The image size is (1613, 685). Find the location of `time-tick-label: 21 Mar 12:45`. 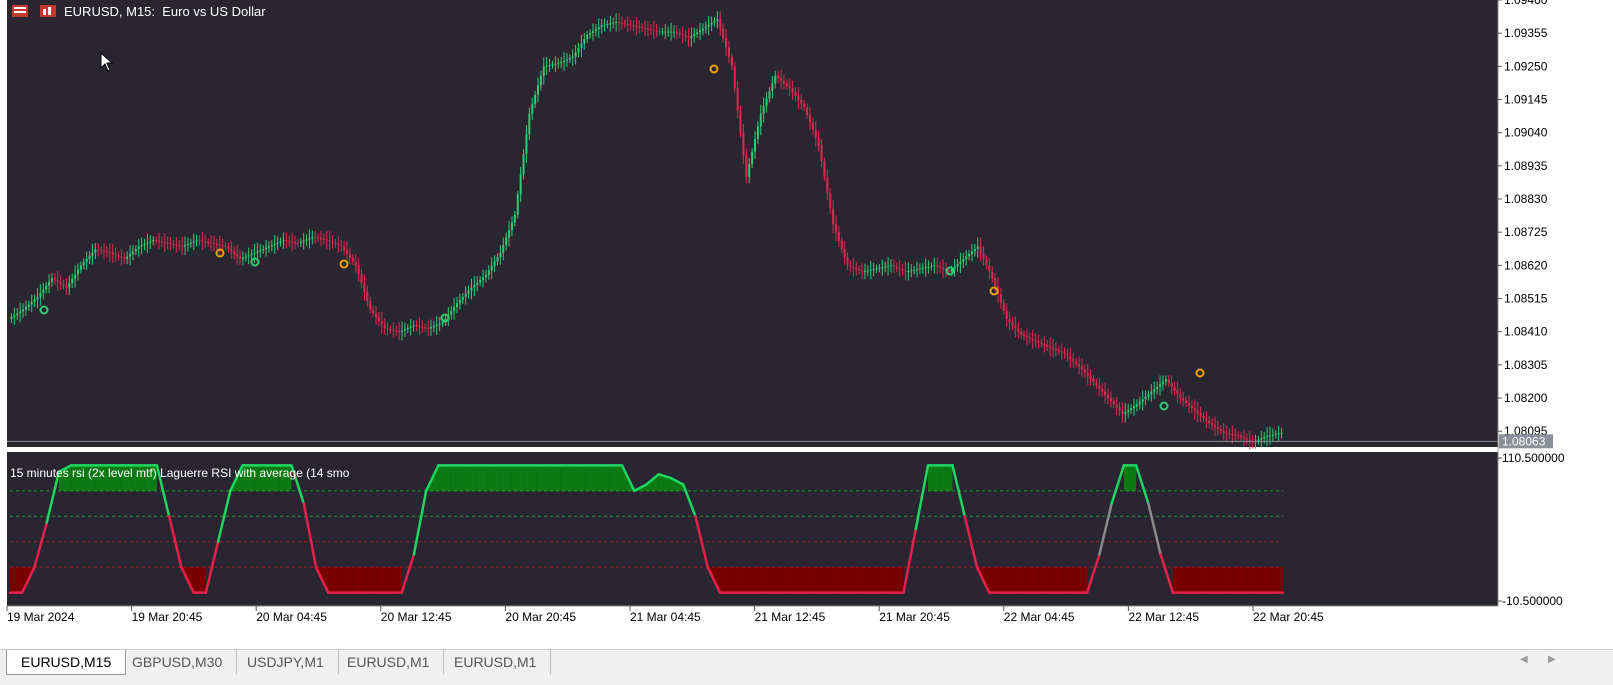

time-tick-label: 21 Mar 12:45 is located at coordinates (790, 617).